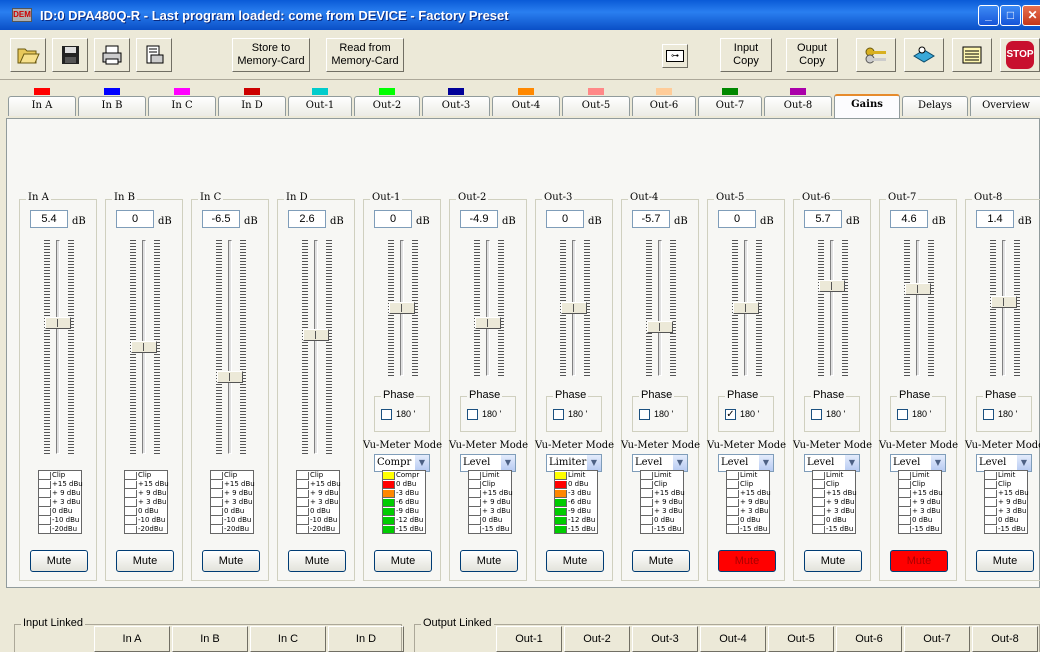  What do you see at coordinates (529, 639) in the screenshot?
I see `output-link-out-1-button: Out-1` at bounding box center [529, 639].